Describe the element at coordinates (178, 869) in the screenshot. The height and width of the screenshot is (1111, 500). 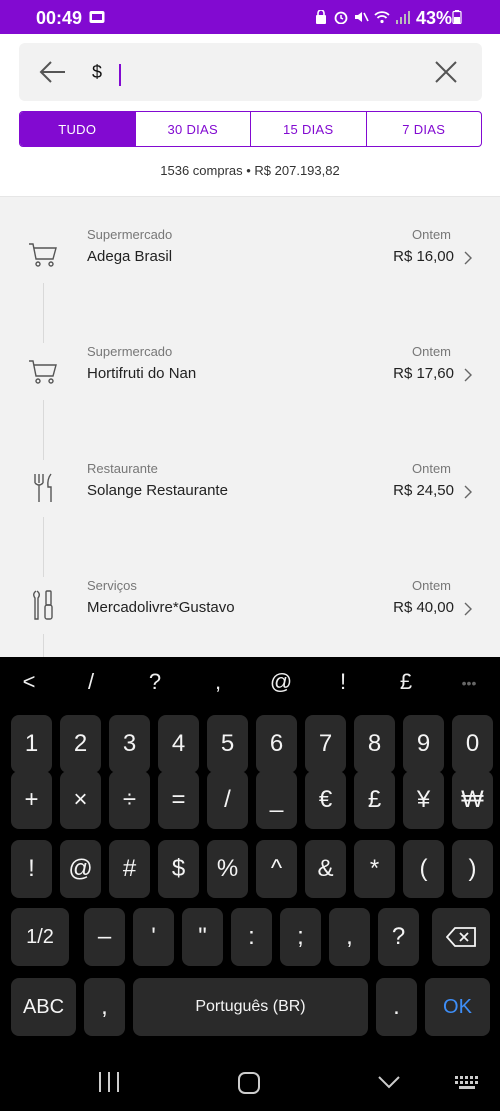
I see `key-row3-3: $` at that location.